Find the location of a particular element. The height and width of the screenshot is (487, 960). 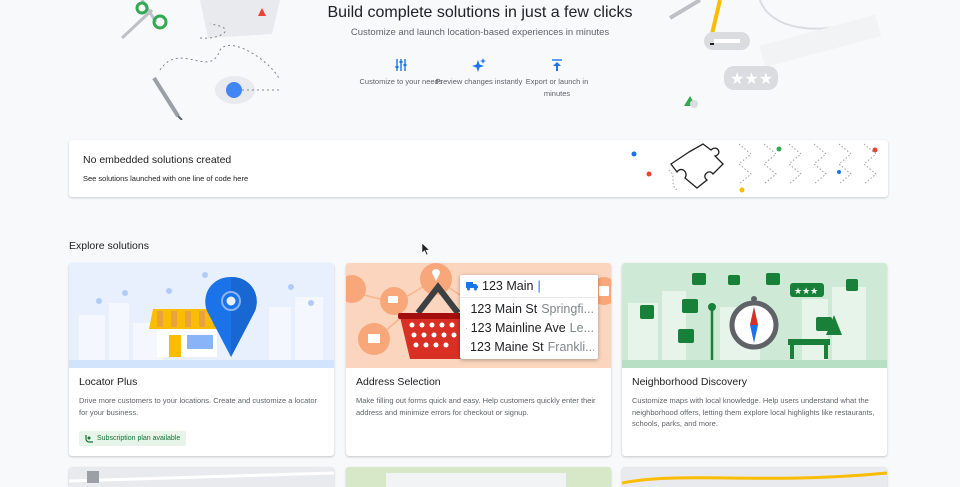

card-title: Locator Plus is located at coordinates (108, 382).